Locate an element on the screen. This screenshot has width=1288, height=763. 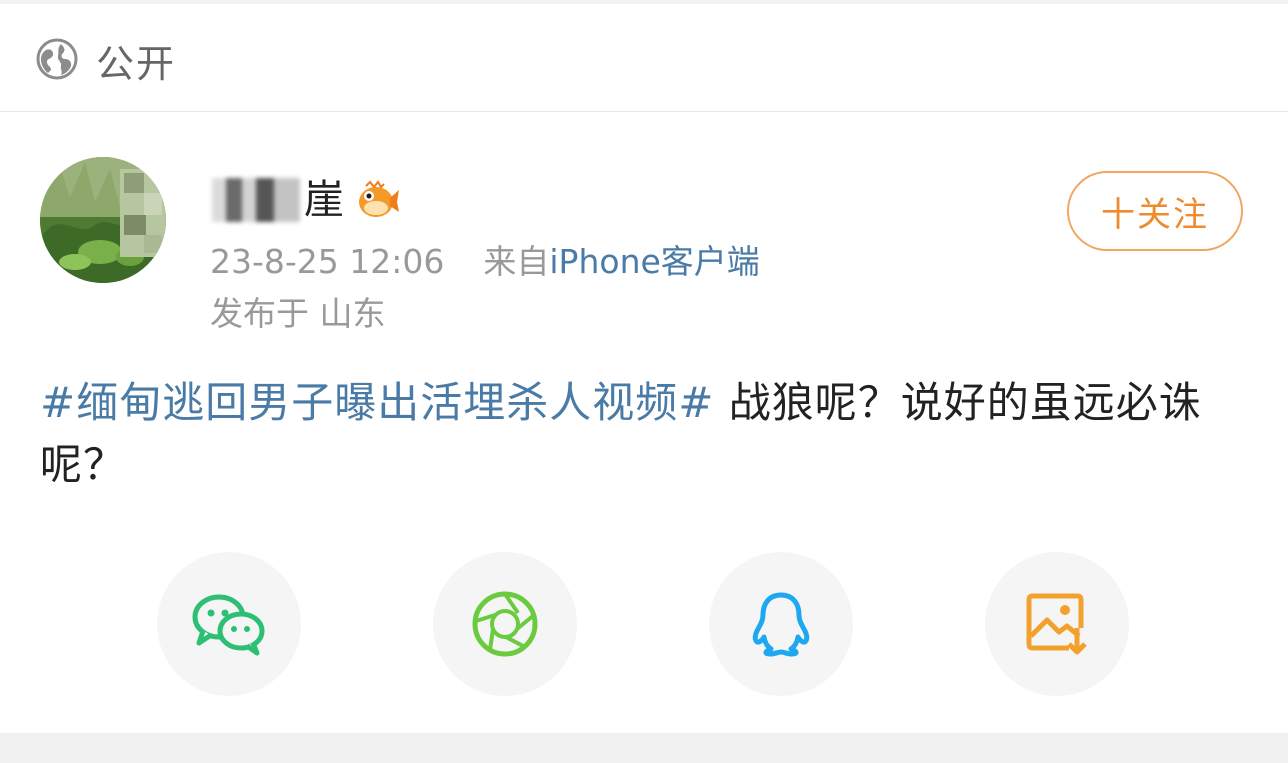
share-save-image-button is located at coordinates (1057, 624).